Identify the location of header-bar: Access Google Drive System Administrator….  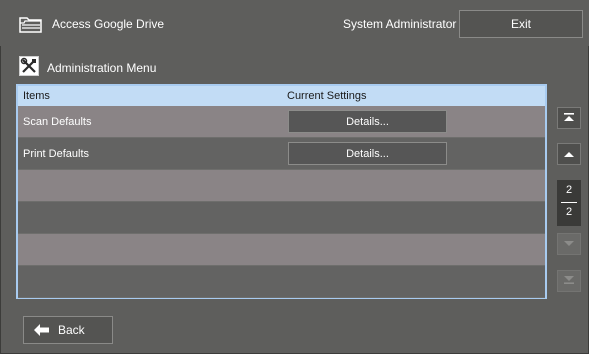
(294, 23).